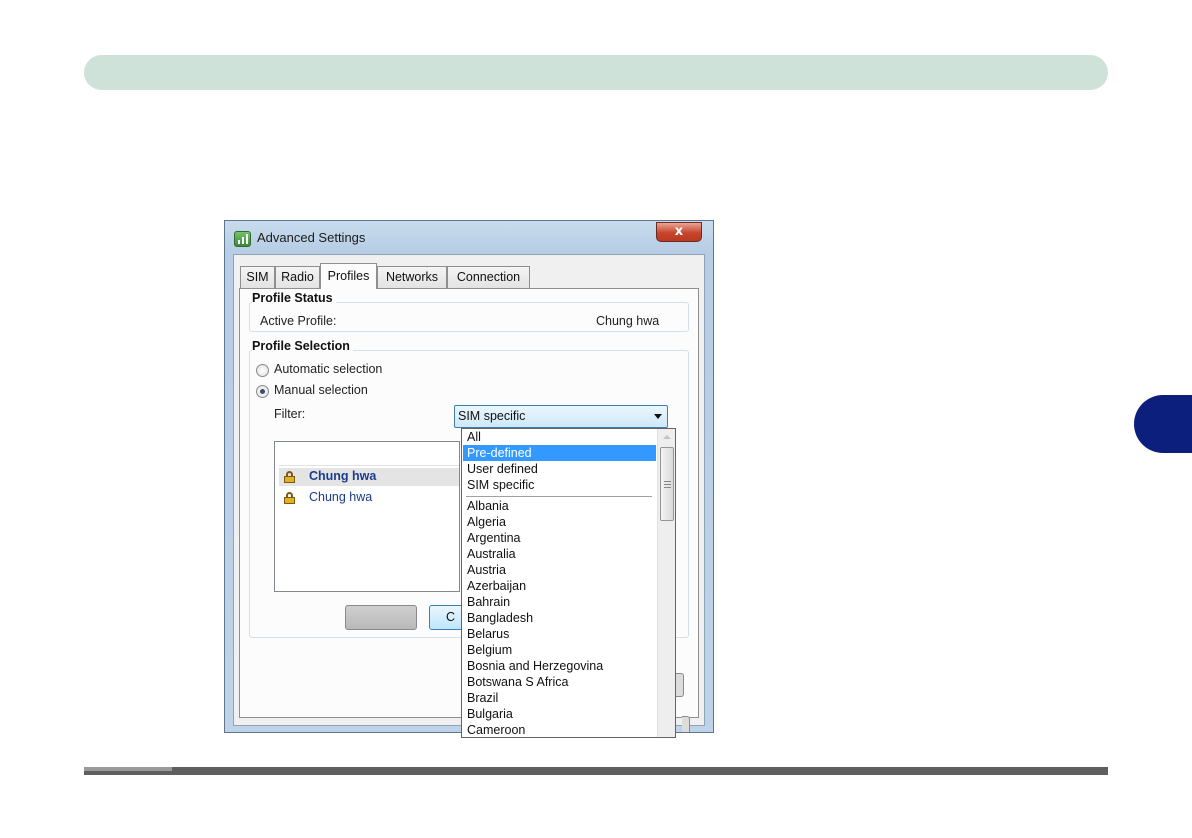 Image resolution: width=1192 pixels, height=838 pixels. What do you see at coordinates (559, 586) in the screenshot?
I see `dropdown-item: Azerbaijan` at bounding box center [559, 586].